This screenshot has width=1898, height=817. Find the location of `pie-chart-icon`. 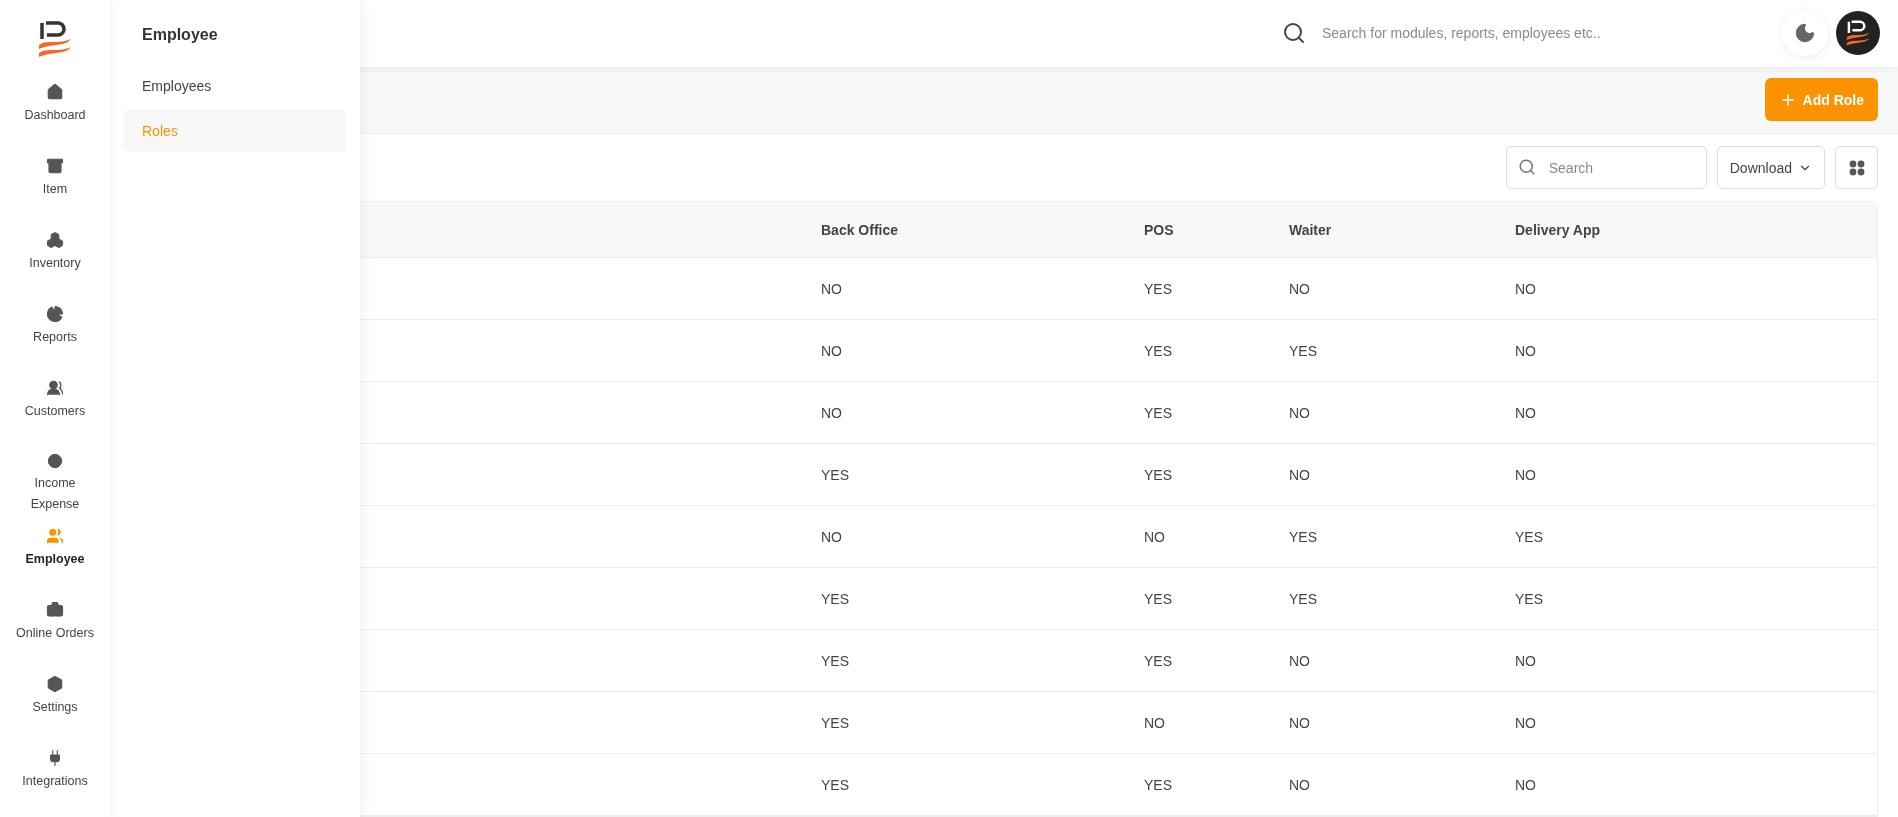

pie-chart-icon is located at coordinates (55, 314).